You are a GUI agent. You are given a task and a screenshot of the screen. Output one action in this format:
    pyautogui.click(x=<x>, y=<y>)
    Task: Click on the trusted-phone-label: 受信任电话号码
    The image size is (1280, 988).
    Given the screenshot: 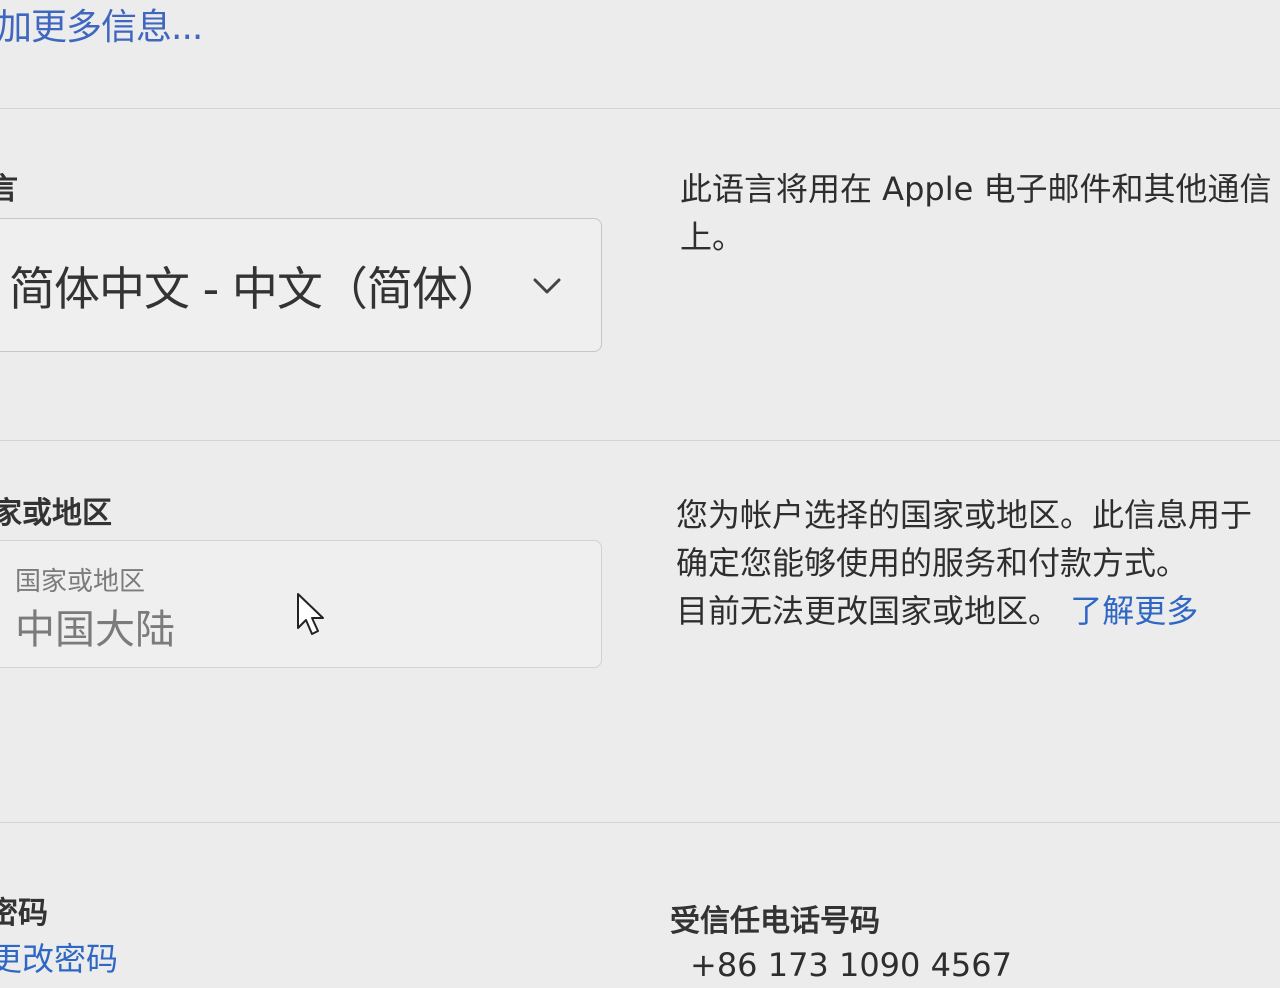 What is the action you would take?
    pyautogui.click(x=775, y=921)
    